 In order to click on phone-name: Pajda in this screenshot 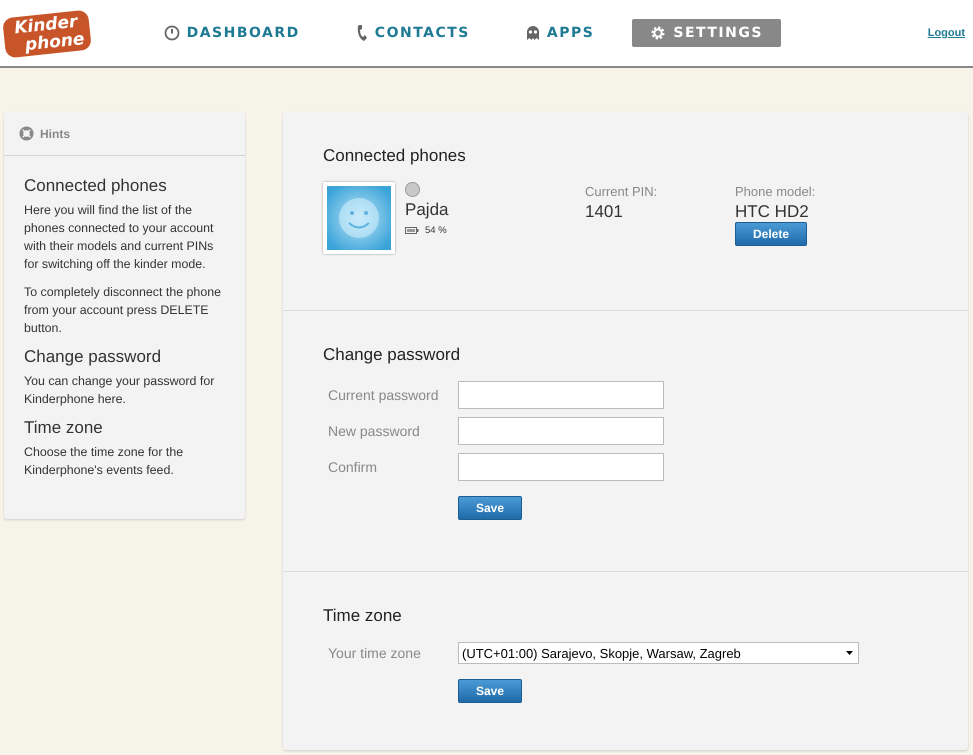, I will do `click(427, 210)`.